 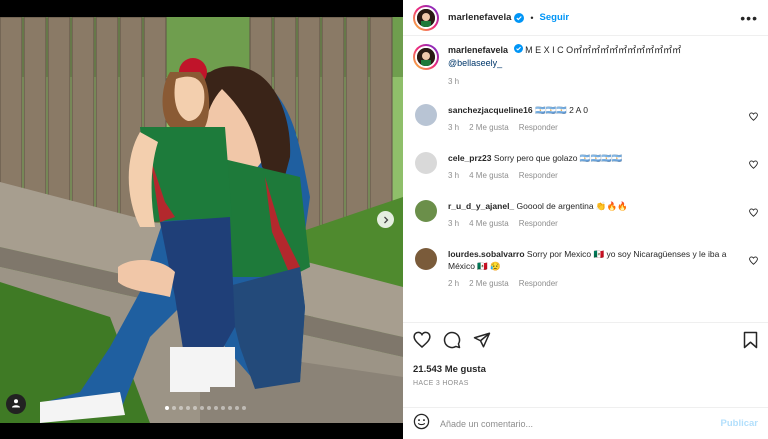 What do you see at coordinates (555, 17) in the screenshot?
I see `follow-button: Seguir` at bounding box center [555, 17].